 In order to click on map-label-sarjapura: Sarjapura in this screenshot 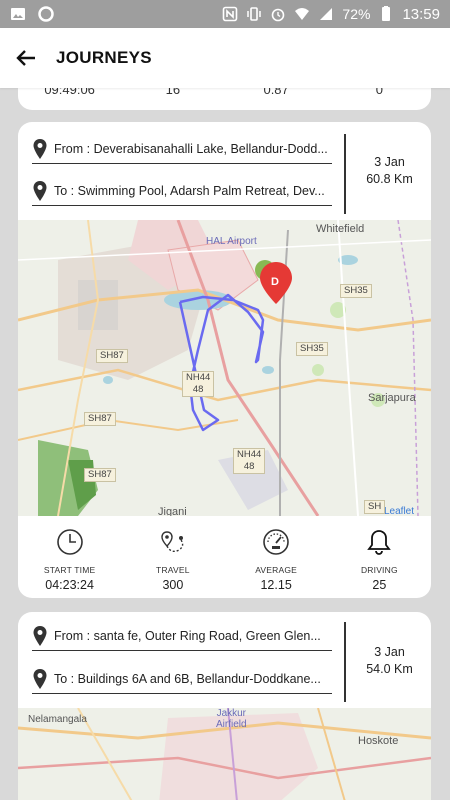, I will do `click(392, 398)`.